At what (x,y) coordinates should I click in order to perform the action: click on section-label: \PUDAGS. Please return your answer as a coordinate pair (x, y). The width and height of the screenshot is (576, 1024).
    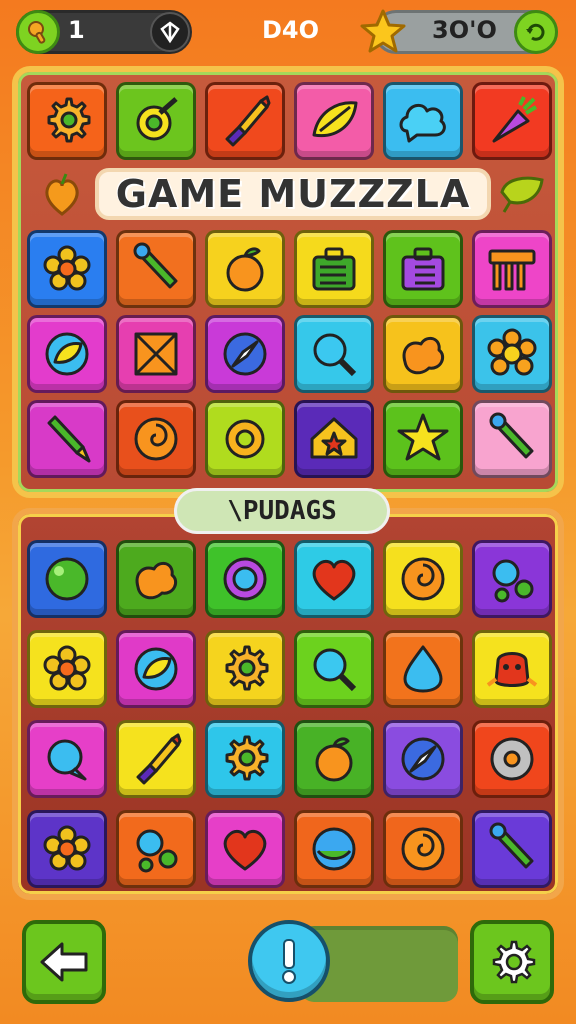
    Looking at the image, I should click on (282, 511).